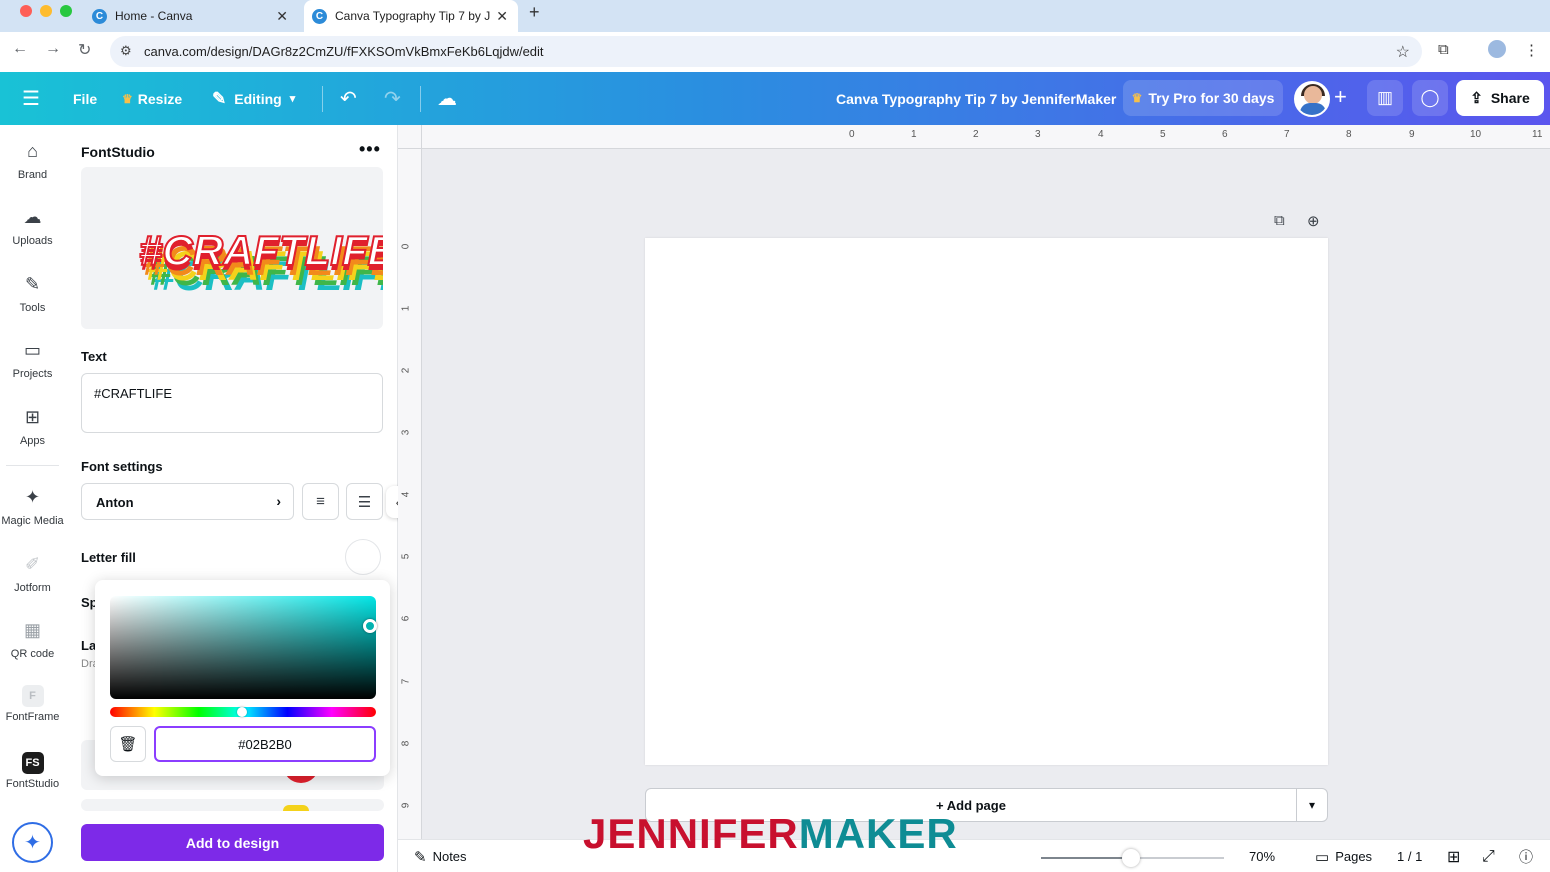 This screenshot has height=872, width=1550. Describe the element at coordinates (32, 640) in the screenshot. I see `sidebar-item-qr-code: ▦ QR code` at that location.